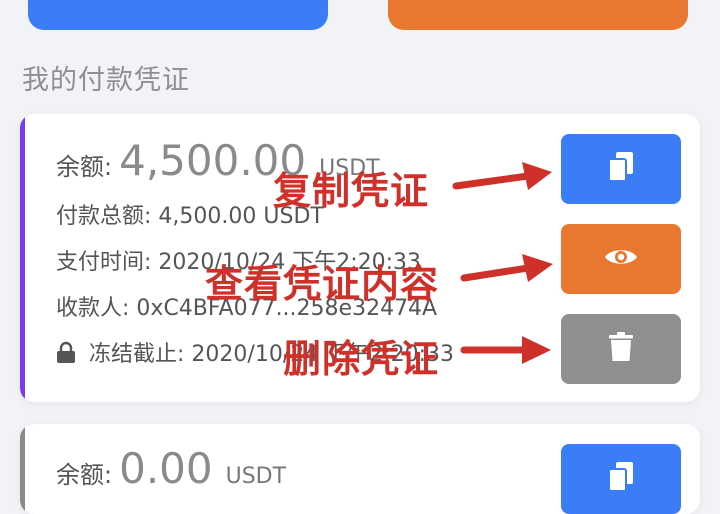  I want to click on top-blue-button, so click(178, 15).